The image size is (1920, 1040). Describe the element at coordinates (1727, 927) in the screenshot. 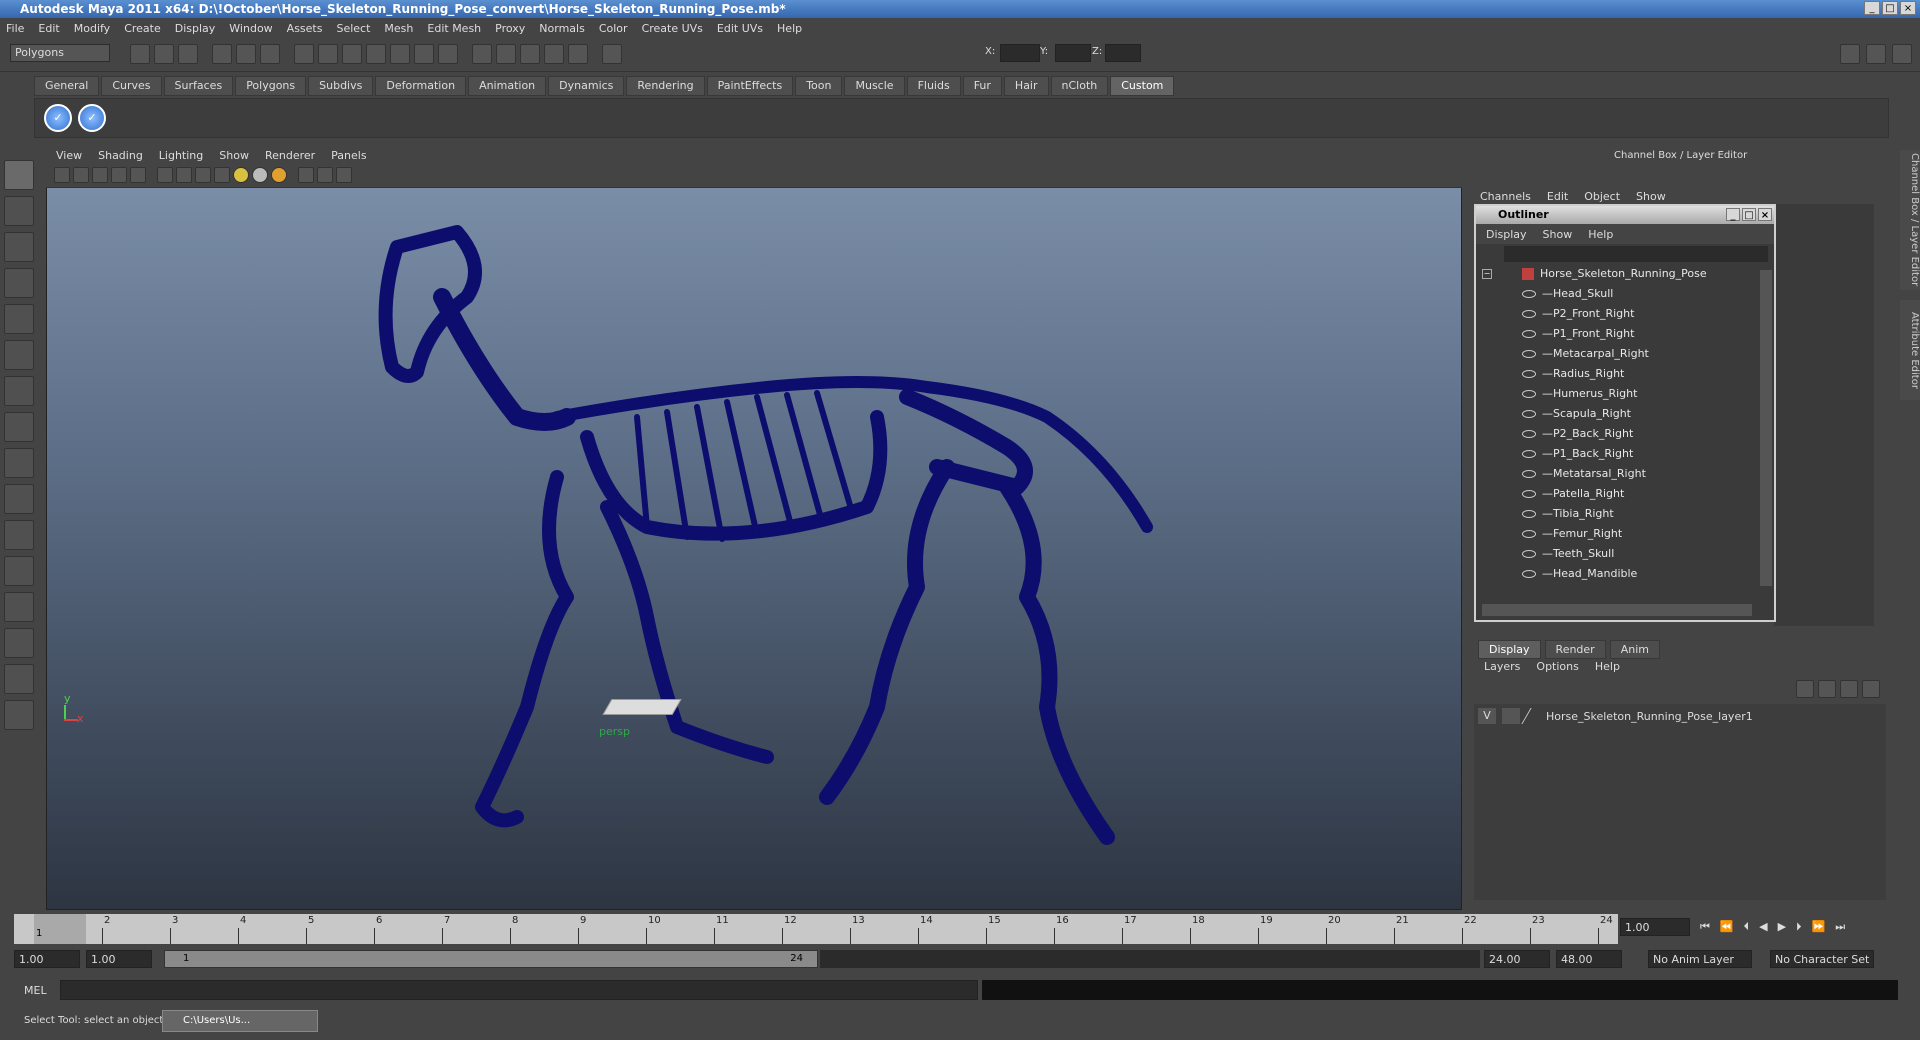

I see `step-back-key-icon: ⏪` at that location.